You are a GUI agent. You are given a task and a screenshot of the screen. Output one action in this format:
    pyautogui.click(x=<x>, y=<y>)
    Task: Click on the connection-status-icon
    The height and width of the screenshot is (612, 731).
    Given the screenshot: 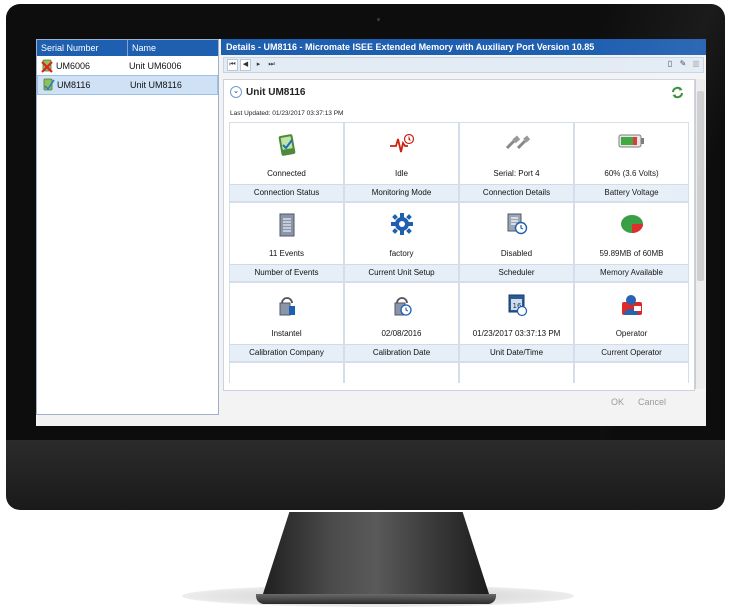 What is the action you would take?
    pyautogui.click(x=287, y=147)
    